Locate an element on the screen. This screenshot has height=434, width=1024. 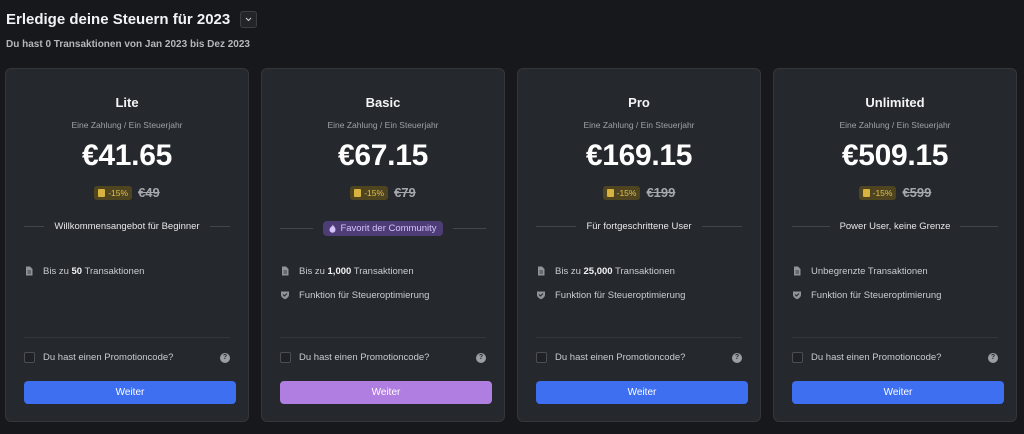
flame-icon is located at coordinates (332, 228).